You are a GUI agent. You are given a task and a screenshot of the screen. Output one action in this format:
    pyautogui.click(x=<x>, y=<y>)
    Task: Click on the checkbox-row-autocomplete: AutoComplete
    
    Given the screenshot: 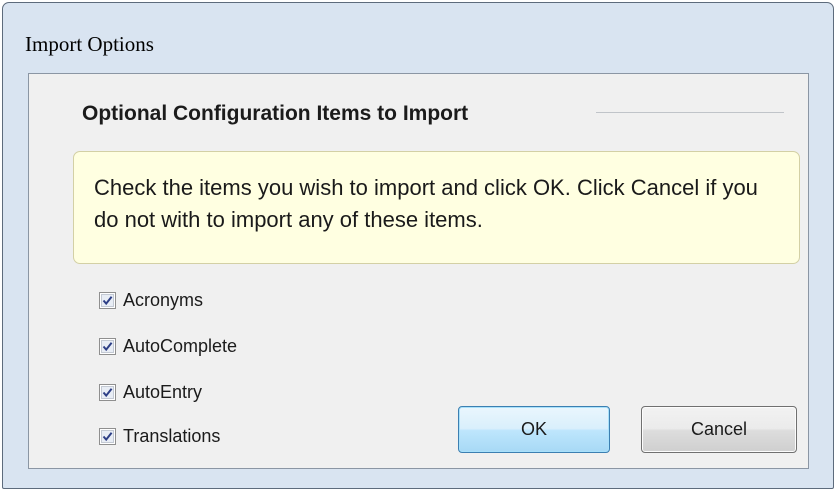 What is the action you would take?
    pyautogui.click(x=168, y=346)
    